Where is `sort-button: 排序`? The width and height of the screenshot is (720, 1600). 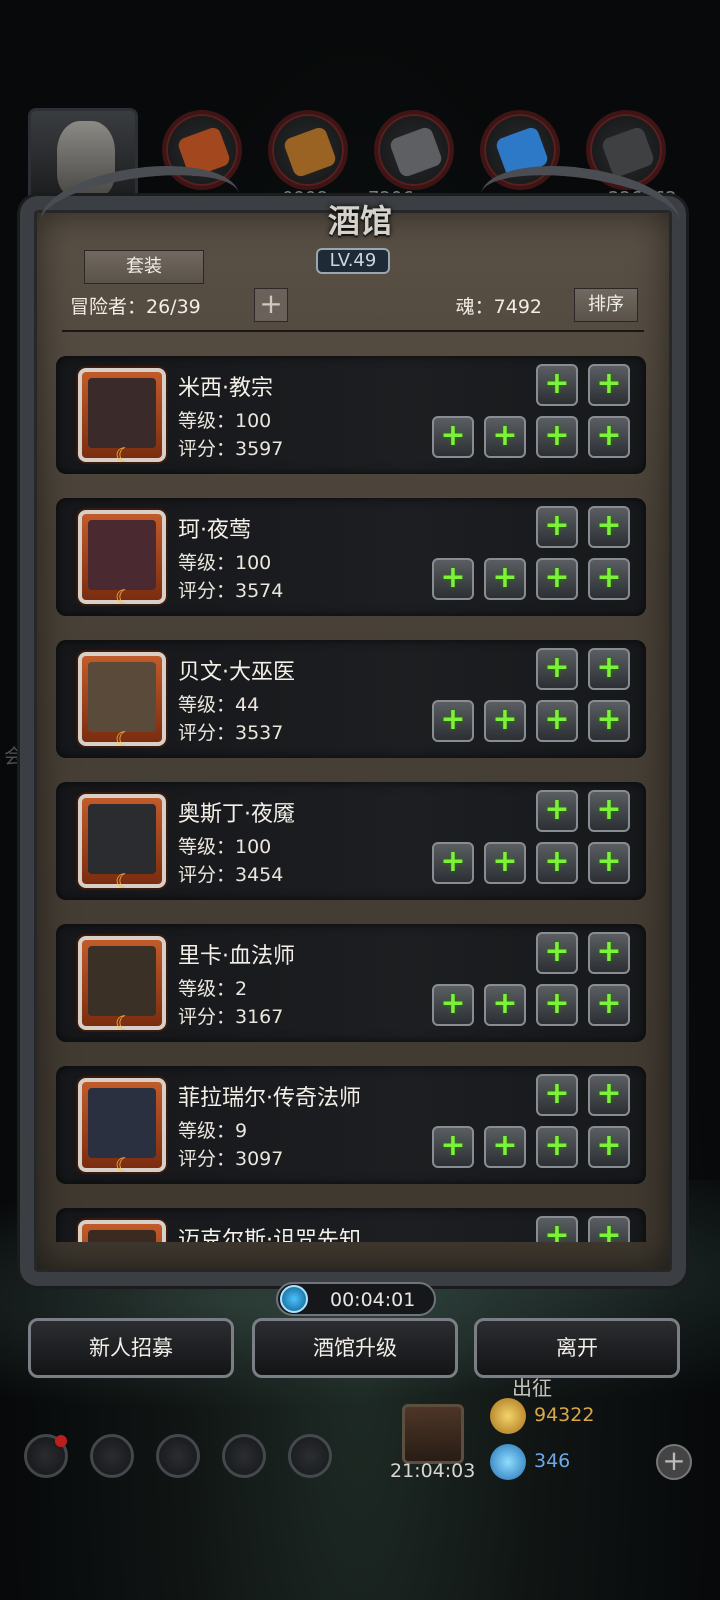
sort-button: 排序 is located at coordinates (606, 305).